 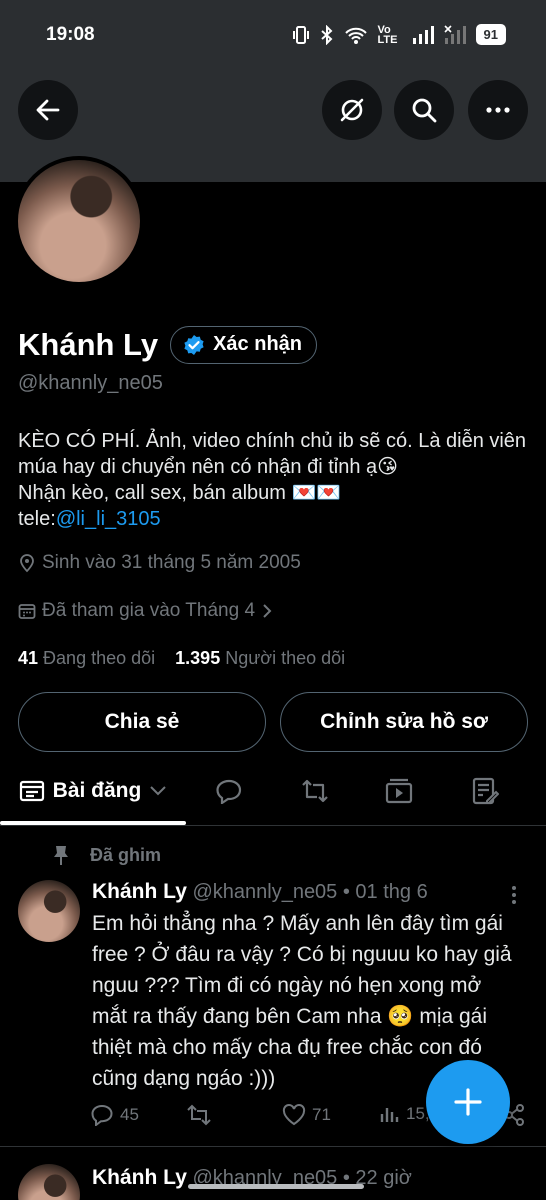 I want to click on more-horizontal-icon, so click(x=498, y=110).